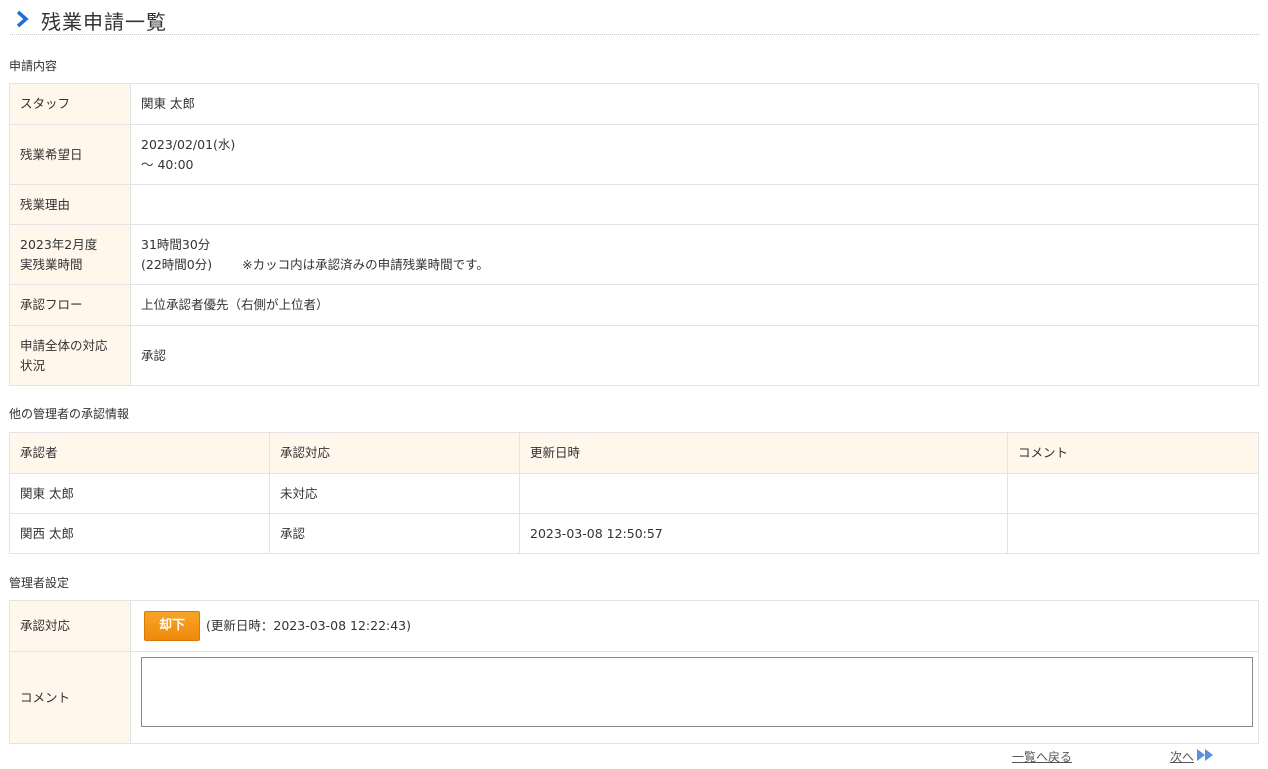 Image resolution: width=1268 pixels, height=769 pixels. I want to click on date-range: ～ 40:00, so click(167, 164).